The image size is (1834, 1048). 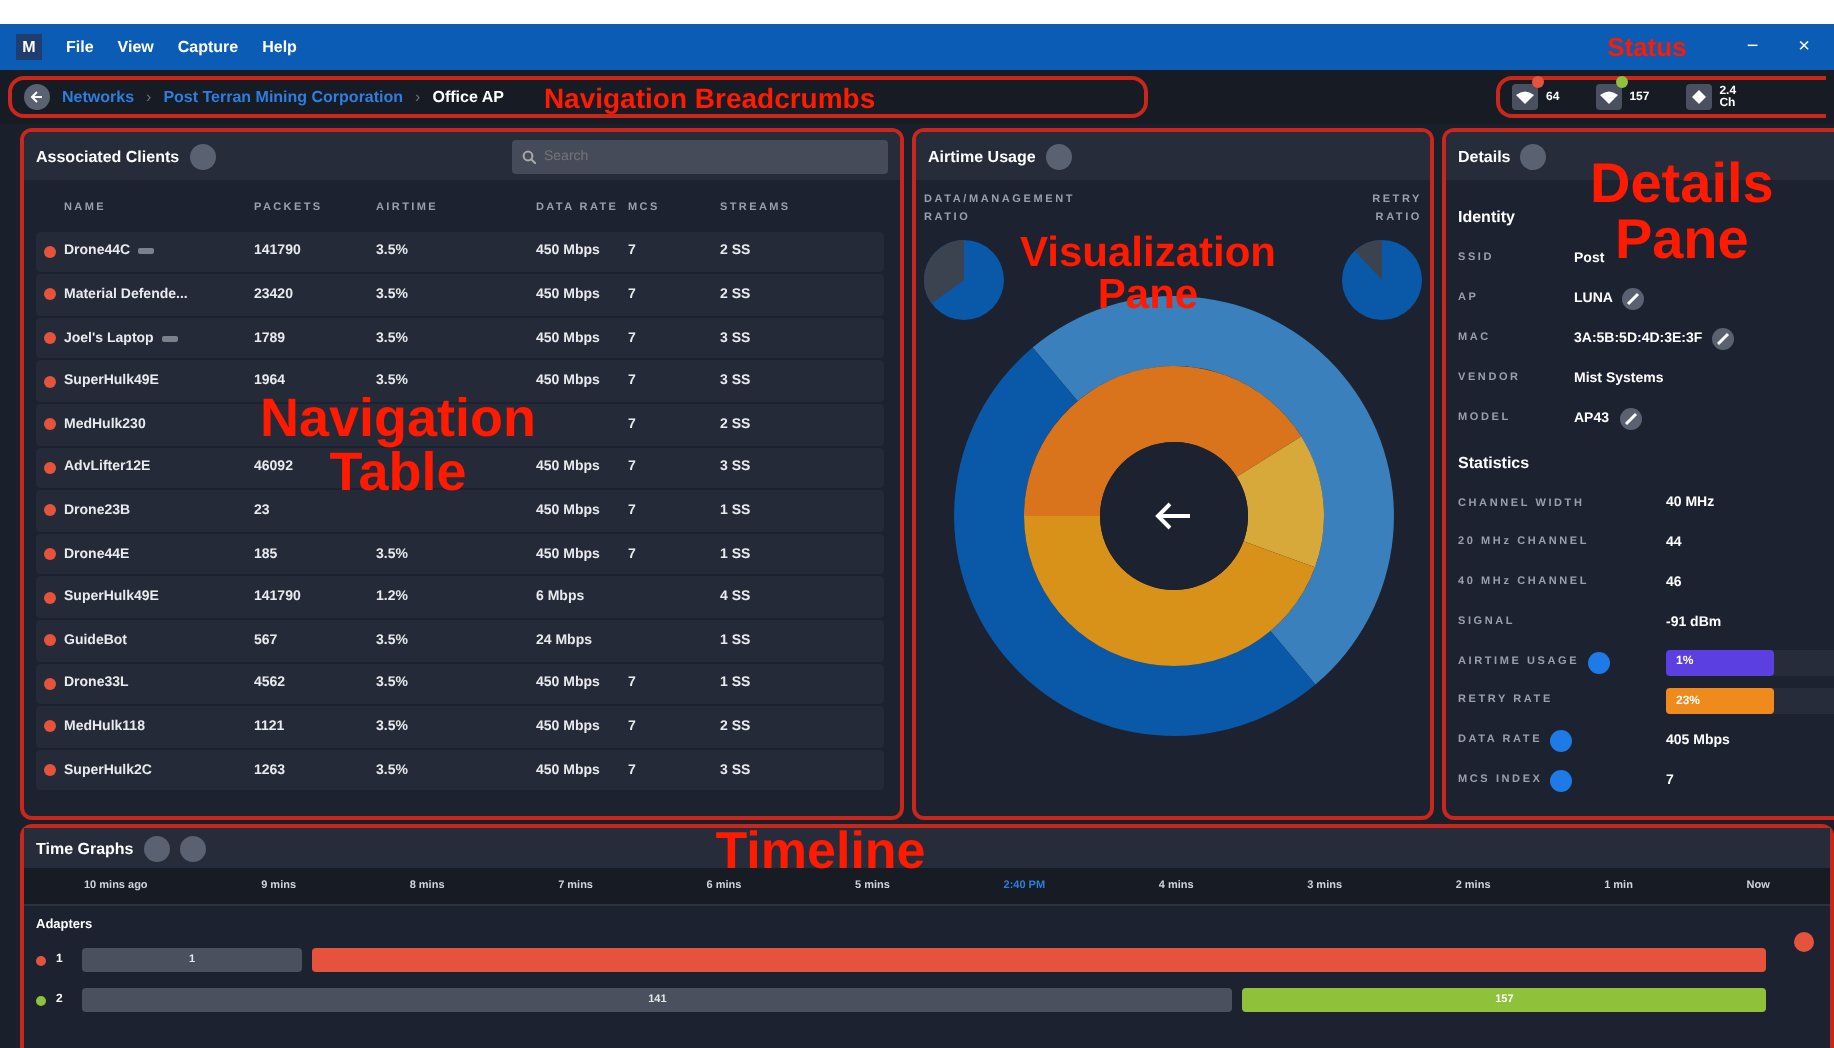 I want to click on annotation-label: Details, so click(x=1682, y=184).